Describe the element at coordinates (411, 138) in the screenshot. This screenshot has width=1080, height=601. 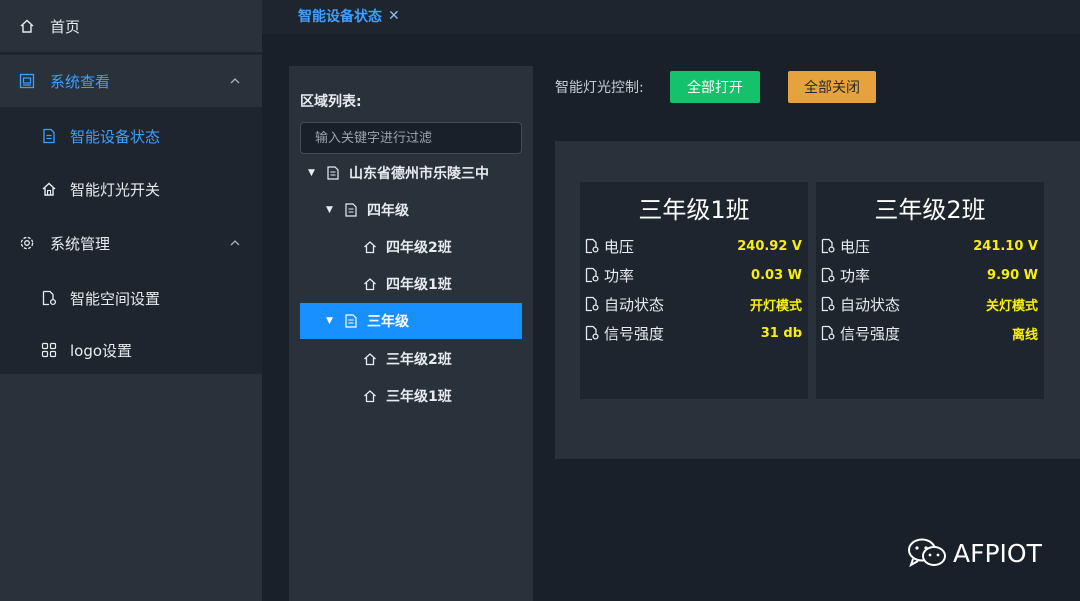
I see `tree-filter-input` at that location.